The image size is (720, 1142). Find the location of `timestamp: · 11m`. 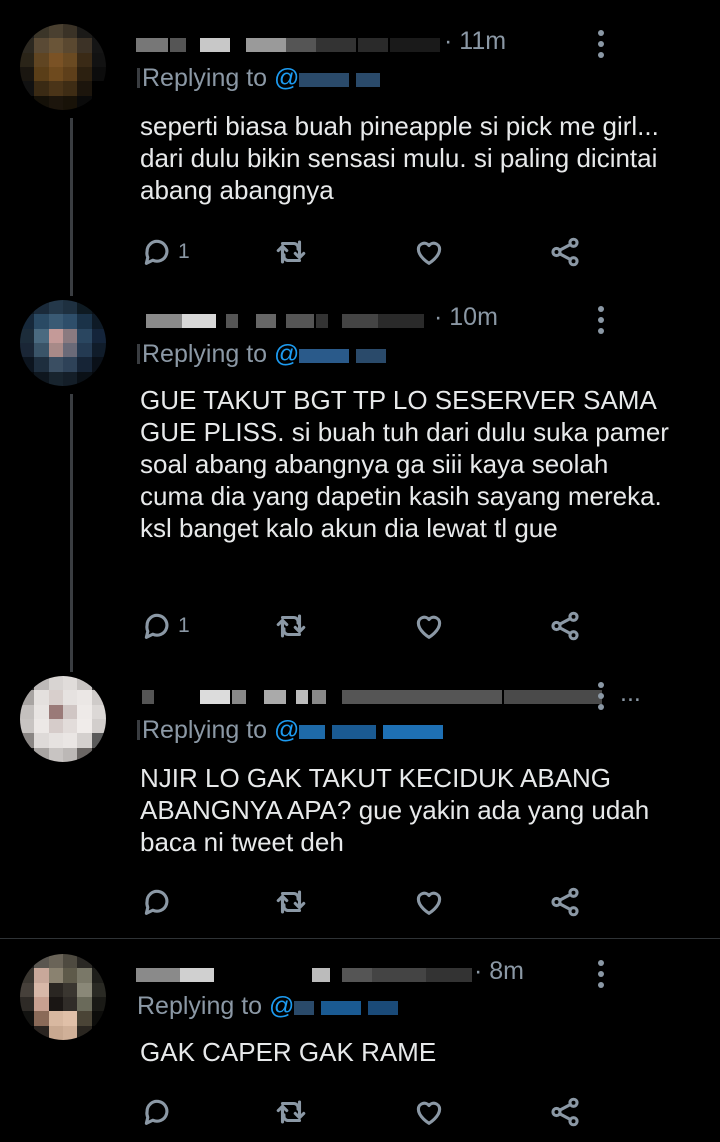

timestamp: · 11m is located at coordinates (475, 41).